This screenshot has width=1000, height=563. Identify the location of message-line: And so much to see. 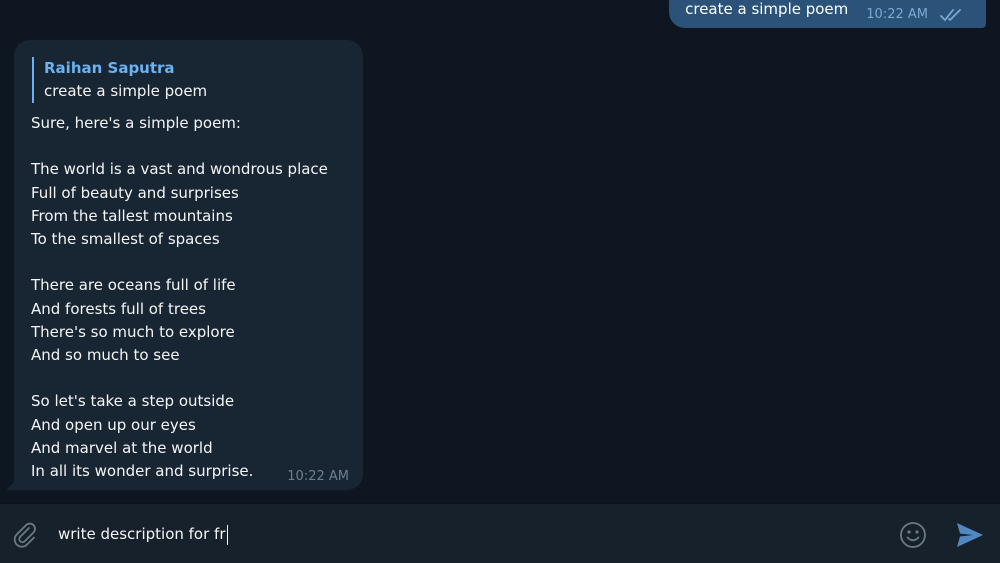
(105, 355).